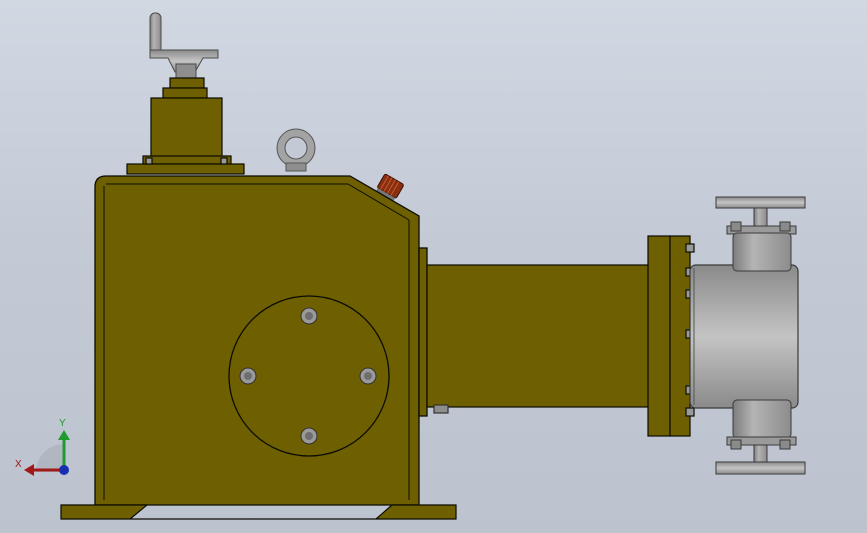  I want to click on axis-triad: Y X, so click(42, 447).